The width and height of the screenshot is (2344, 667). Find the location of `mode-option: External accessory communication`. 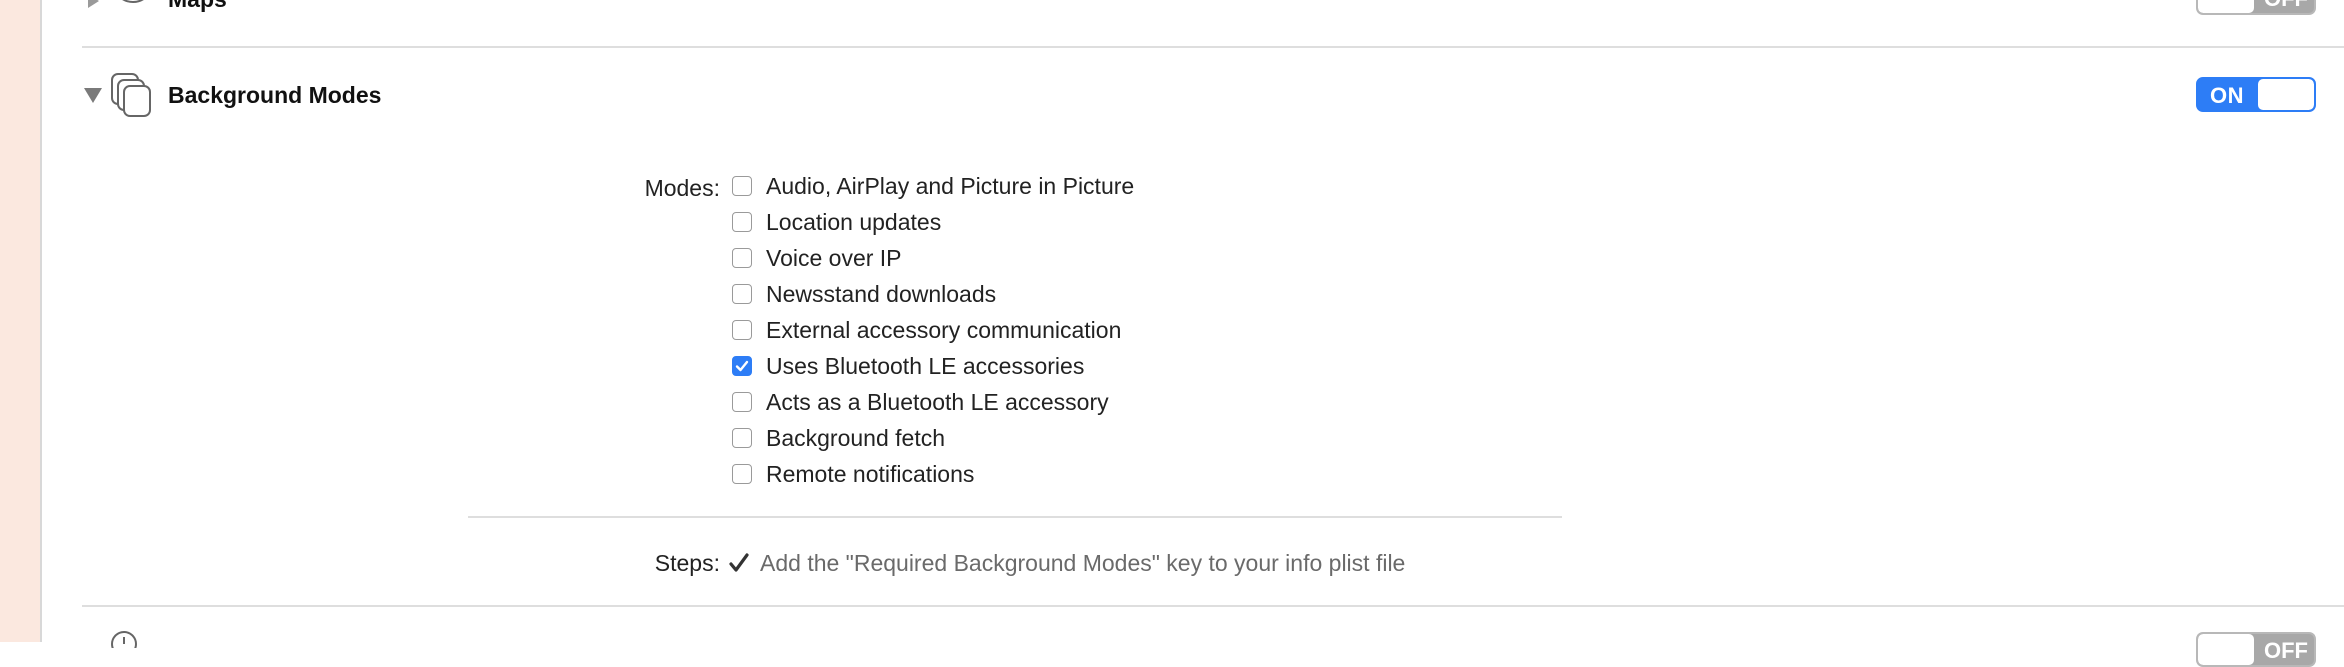

mode-option: External accessory communication is located at coordinates (926, 330).